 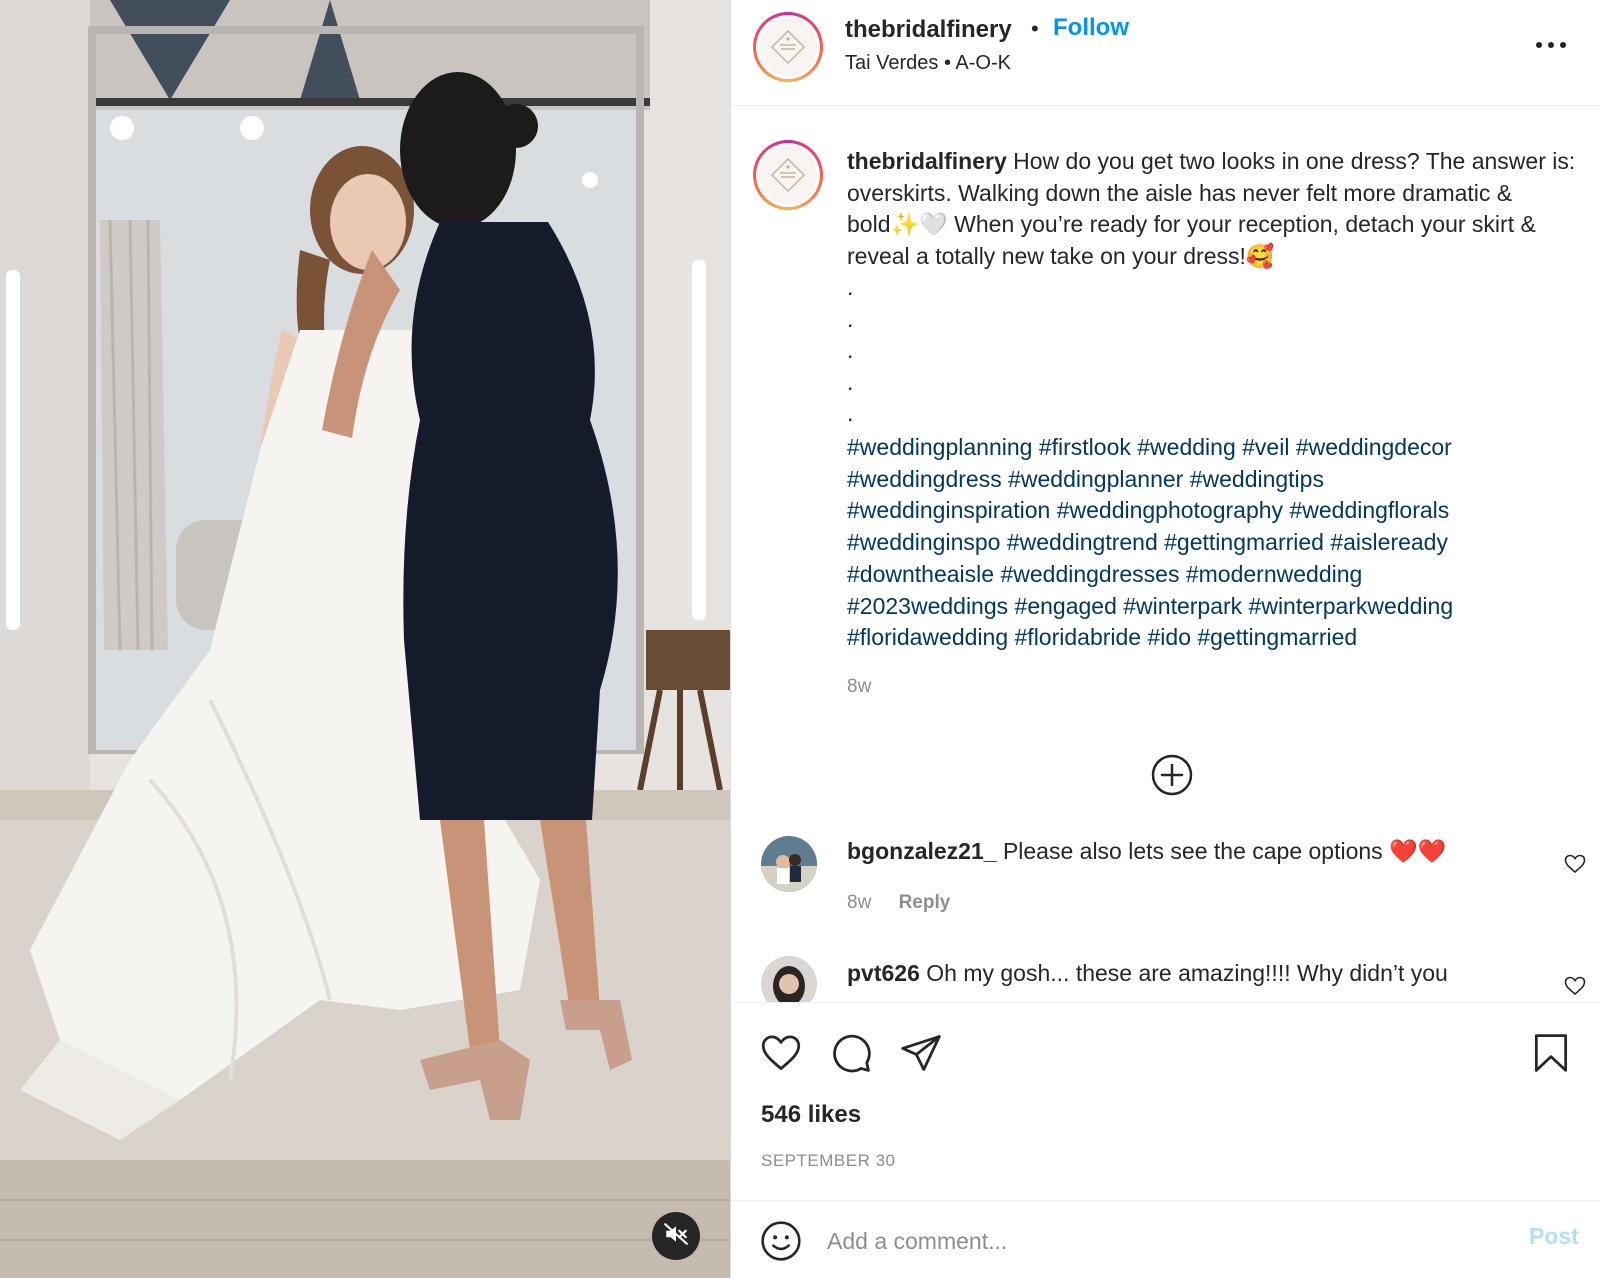 I want to click on speaker-muted-icon, so click(x=676, y=1236).